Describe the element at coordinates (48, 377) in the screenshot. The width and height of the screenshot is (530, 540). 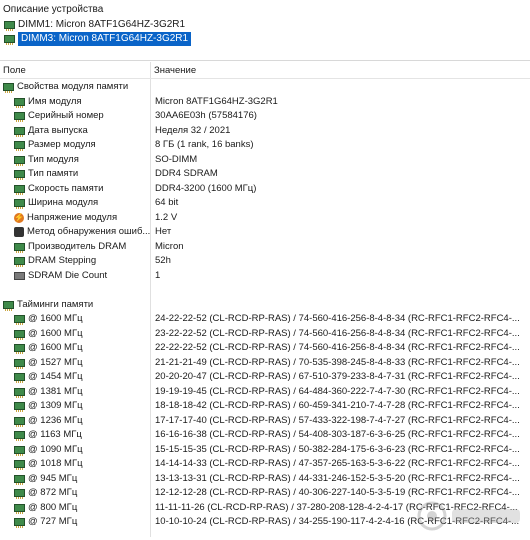
I see `property-field: @ 1454 МГц` at that location.